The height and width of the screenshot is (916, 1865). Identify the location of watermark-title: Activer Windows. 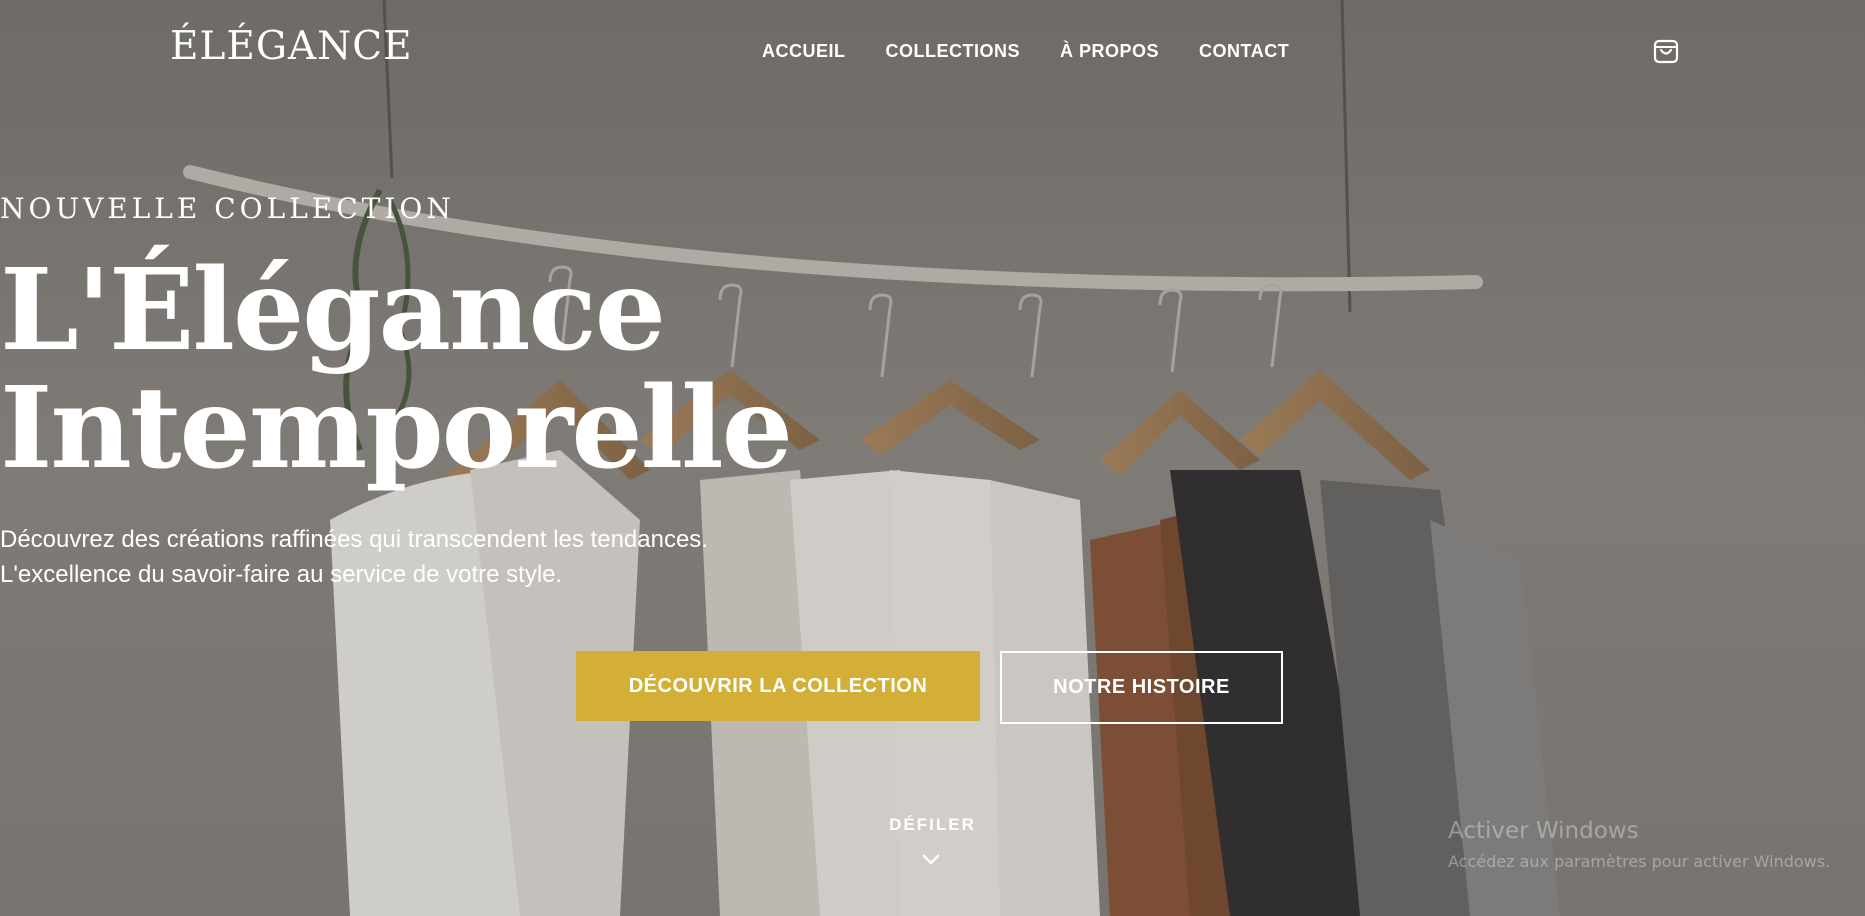
(1543, 831).